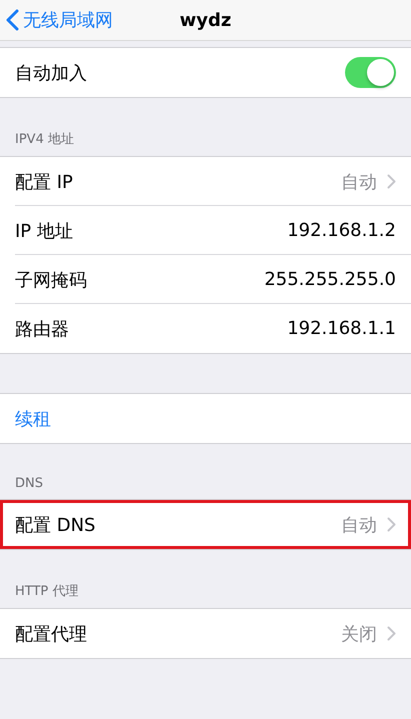 This screenshot has width=411, height=719. I want to click on row-label: 自动加入, so click(51, 73).